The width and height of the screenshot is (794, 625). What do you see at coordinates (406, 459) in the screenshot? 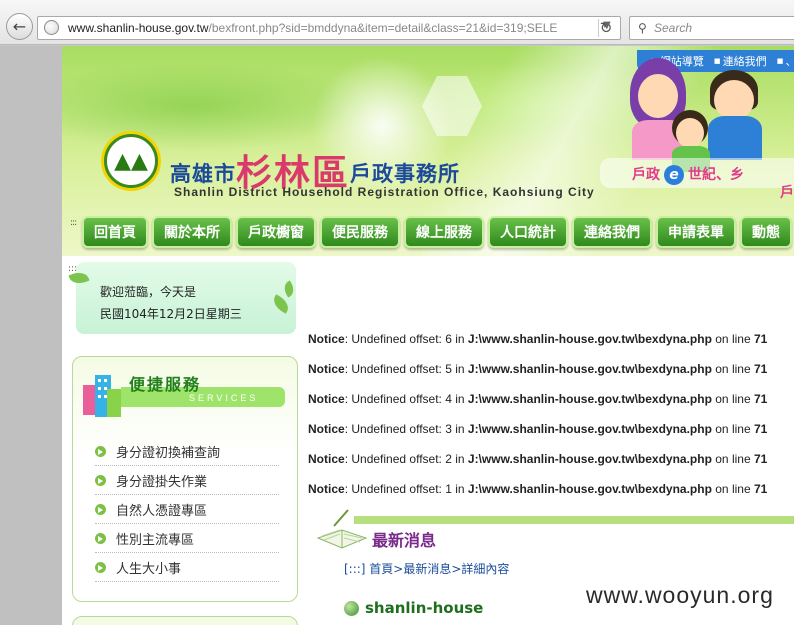
I see `notice-message: : Undefined offset: 2 in` at bounding box center [406, 459].